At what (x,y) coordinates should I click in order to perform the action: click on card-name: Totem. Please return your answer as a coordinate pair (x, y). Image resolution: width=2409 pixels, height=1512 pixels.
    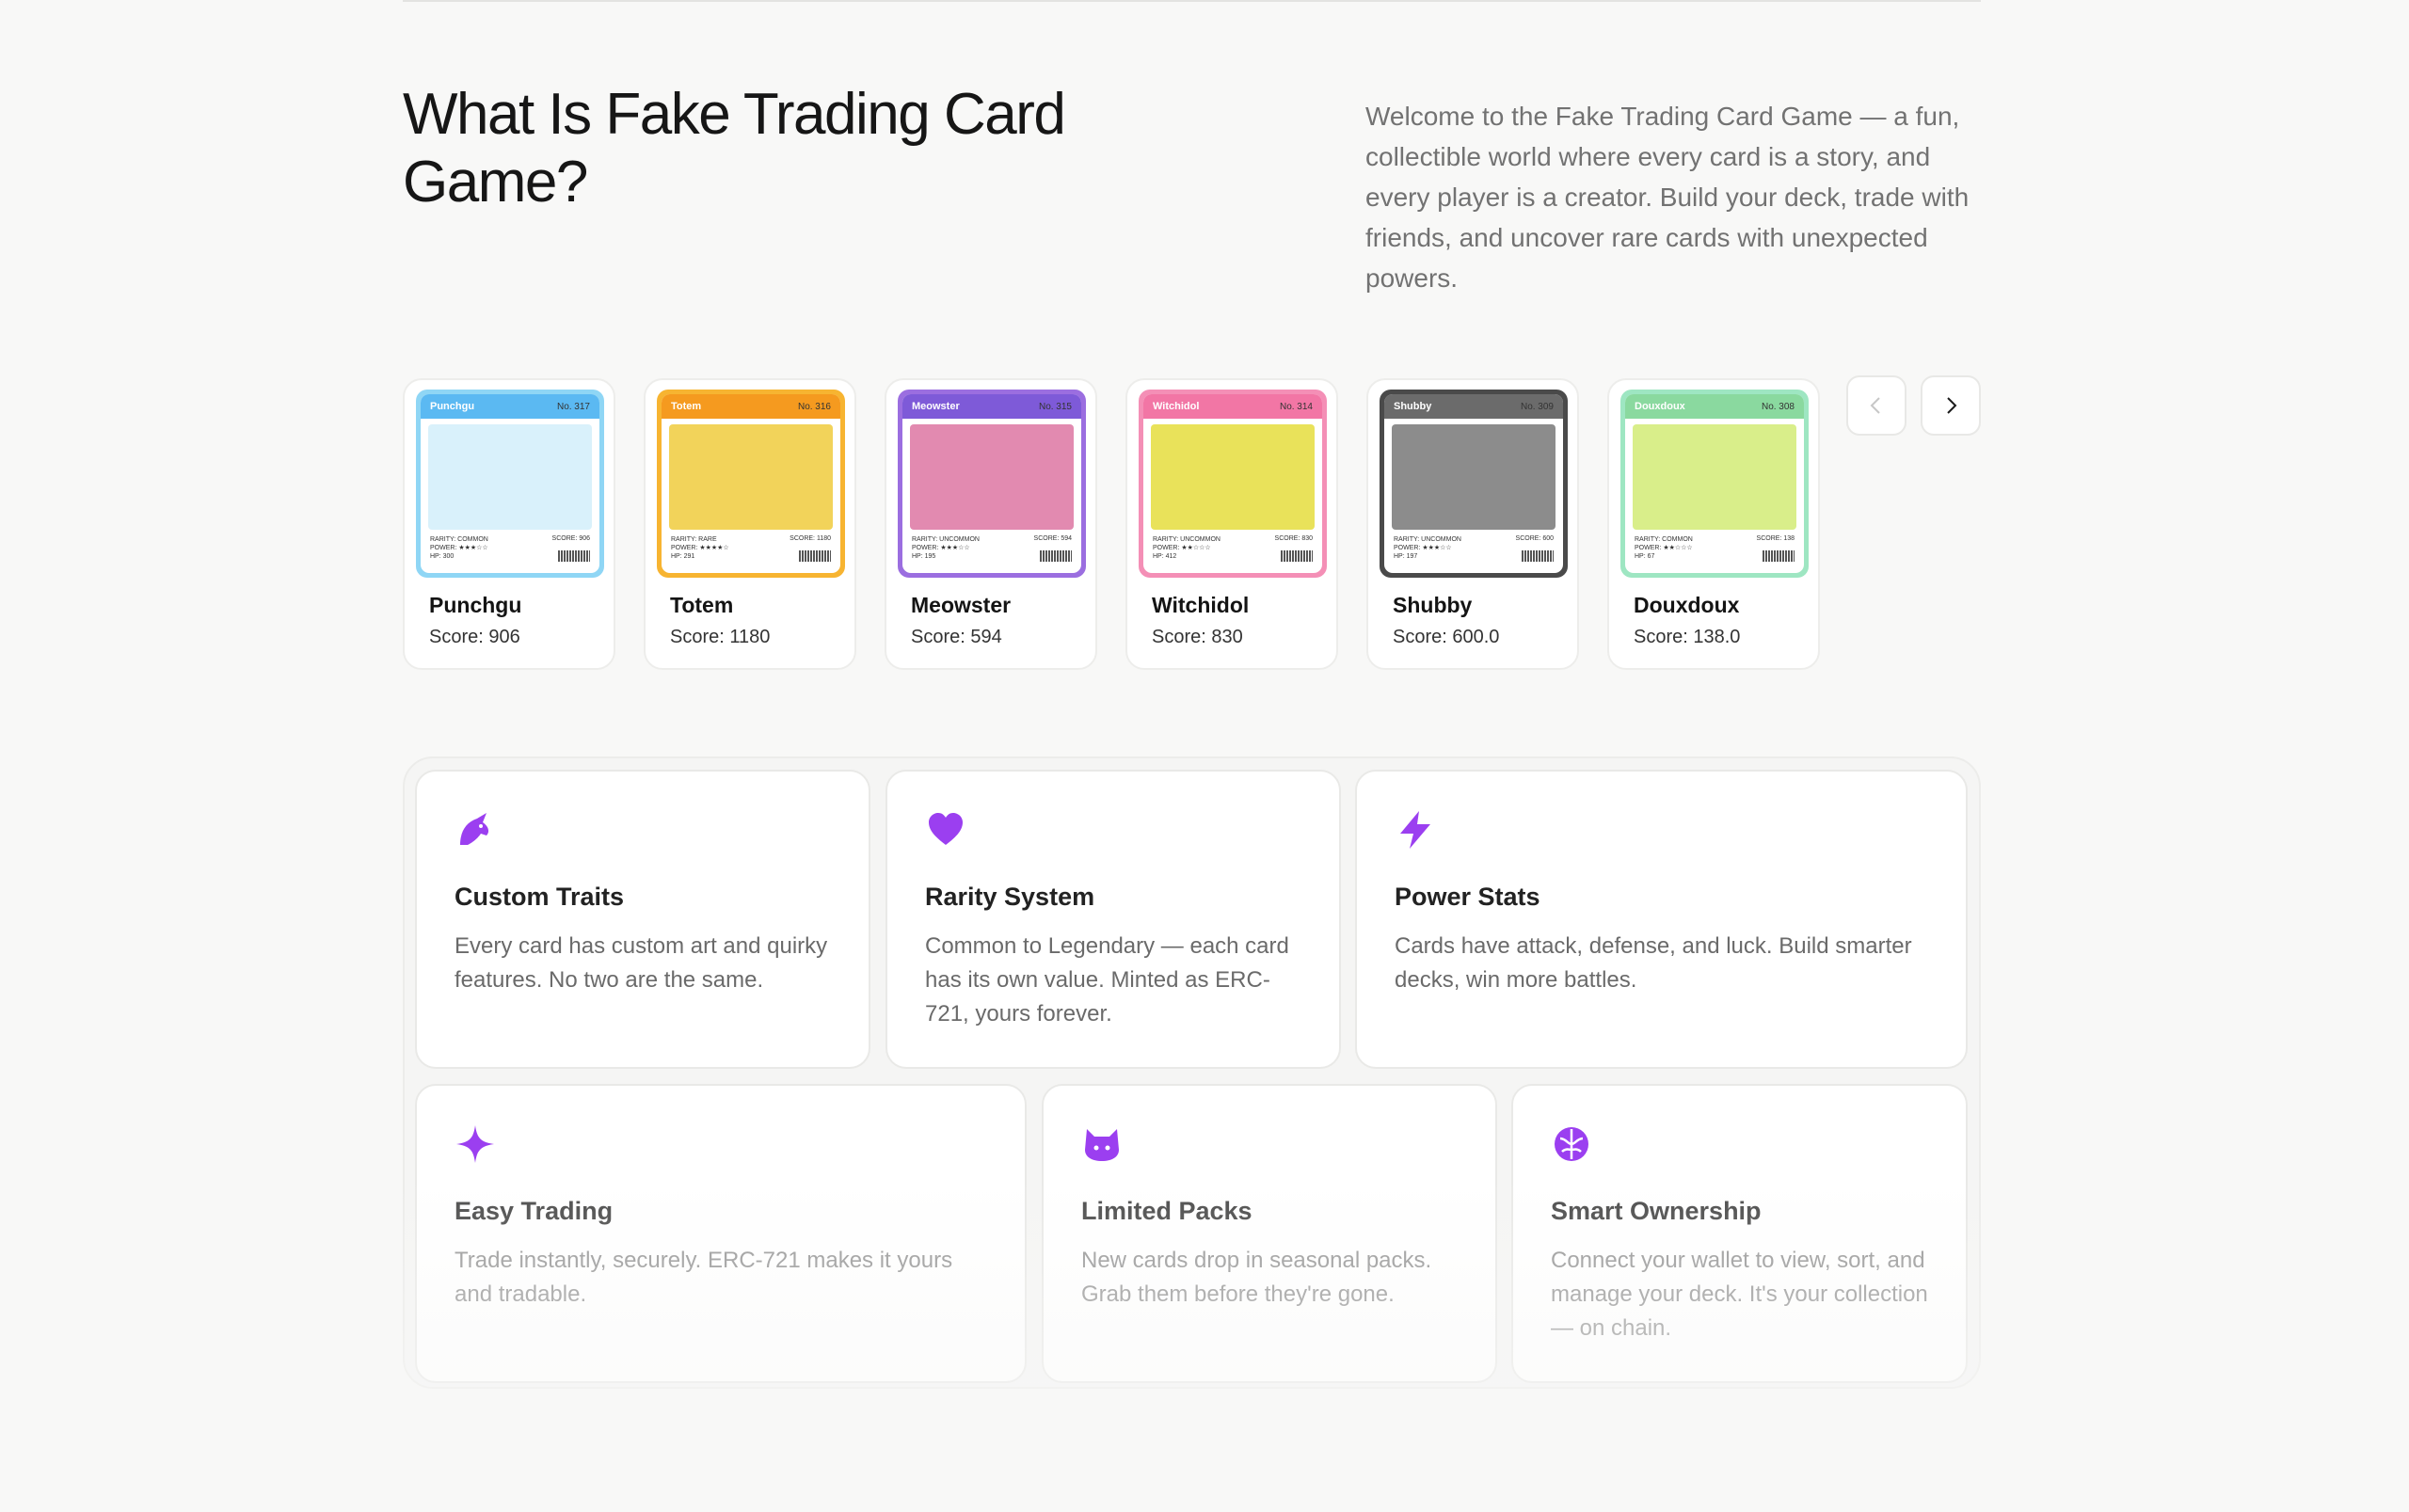
    Looking at the image, I should click on (702, 605).